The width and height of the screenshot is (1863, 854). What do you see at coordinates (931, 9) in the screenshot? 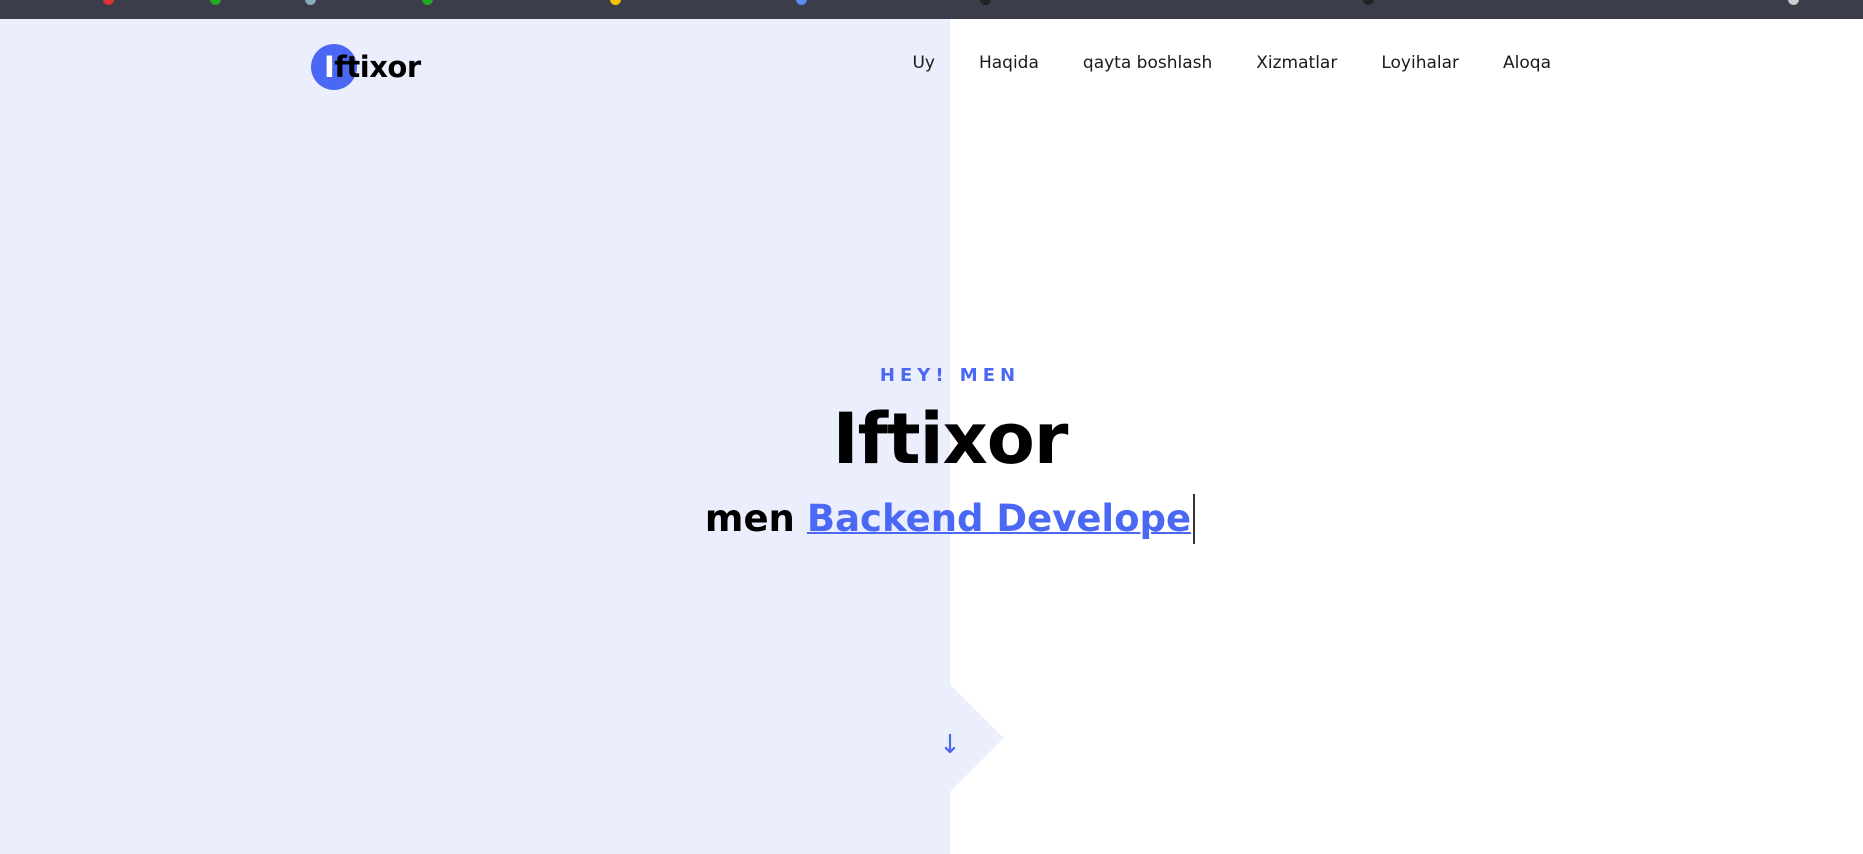
I see `browser-bookmarks-strip` at bounding box center [931, 9].